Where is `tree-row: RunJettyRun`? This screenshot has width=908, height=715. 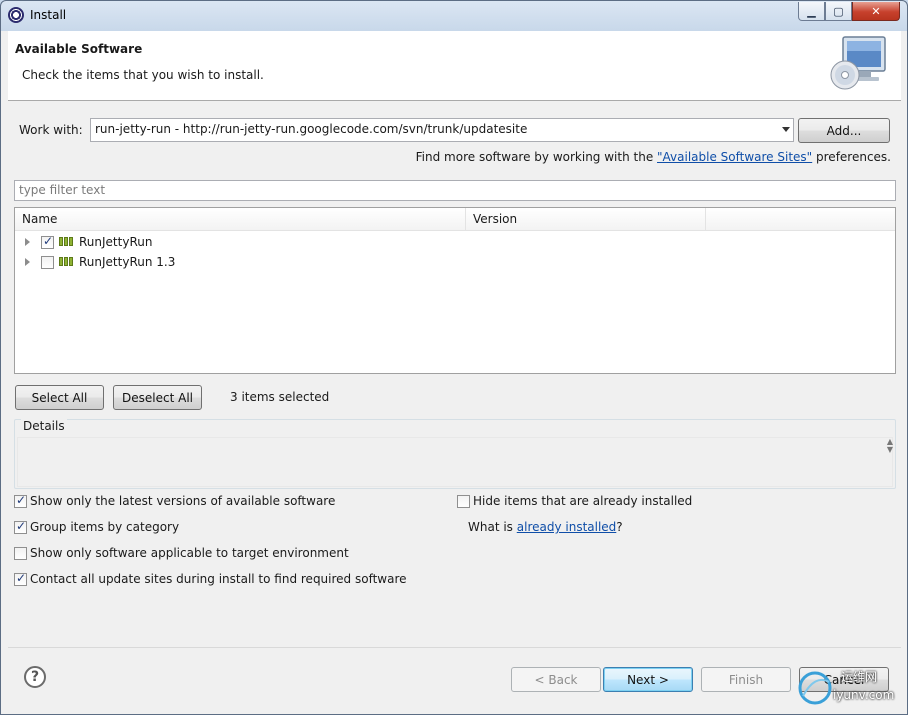
tree-row: RunJettyRun is located at coordinates (455, 243).